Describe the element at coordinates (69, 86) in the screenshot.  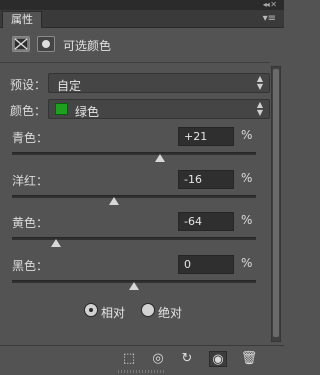
I see `preset-value: 自定` at that location.